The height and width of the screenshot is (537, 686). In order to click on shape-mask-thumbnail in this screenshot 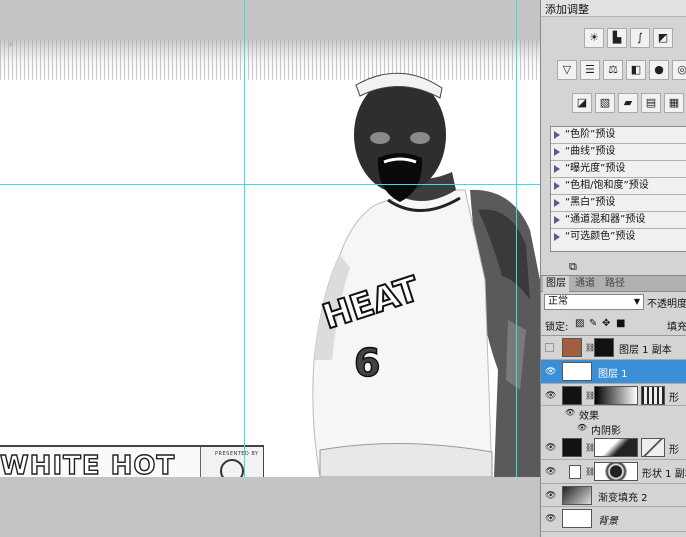, I will do `click(616, 471)`.